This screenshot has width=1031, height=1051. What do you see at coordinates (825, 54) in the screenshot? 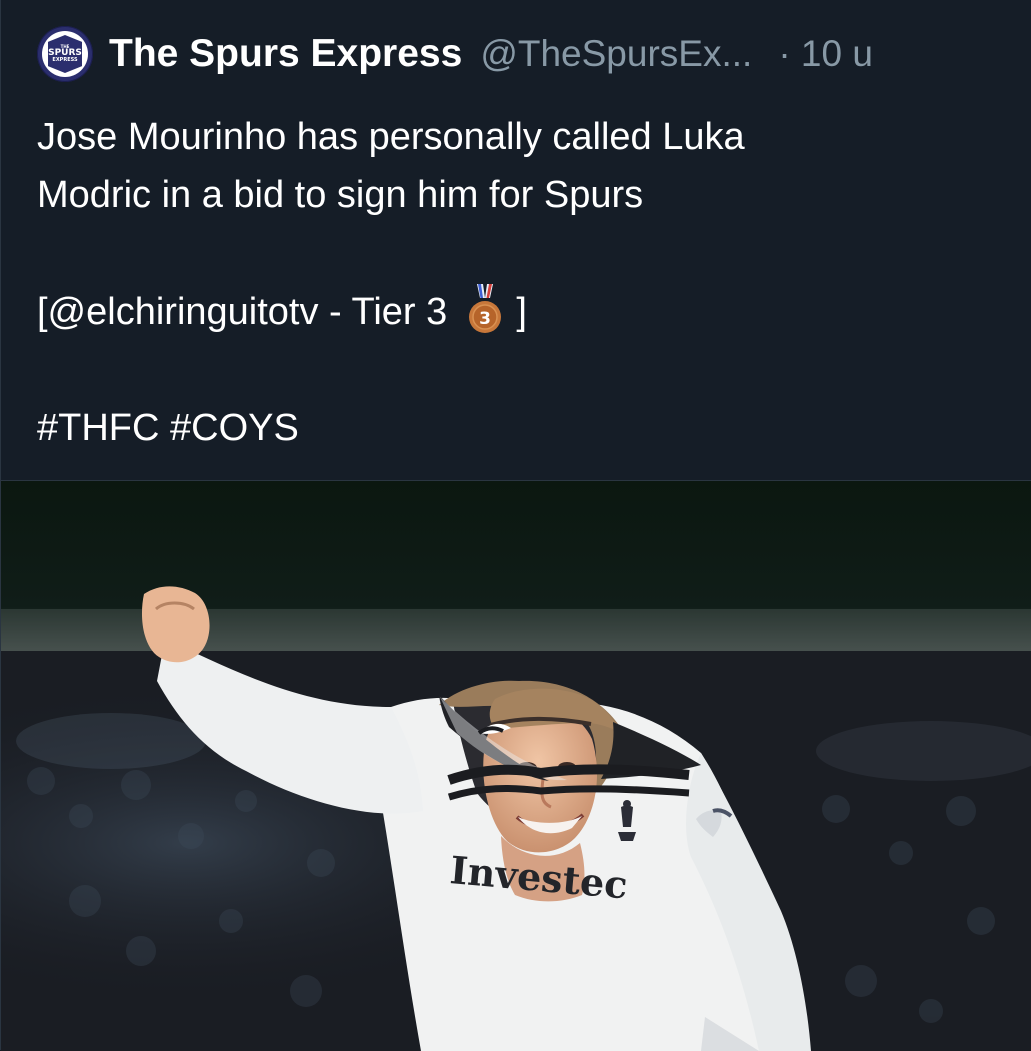
I see `tweet-timestamp: · 10 u` at bounding box center [825, 54].